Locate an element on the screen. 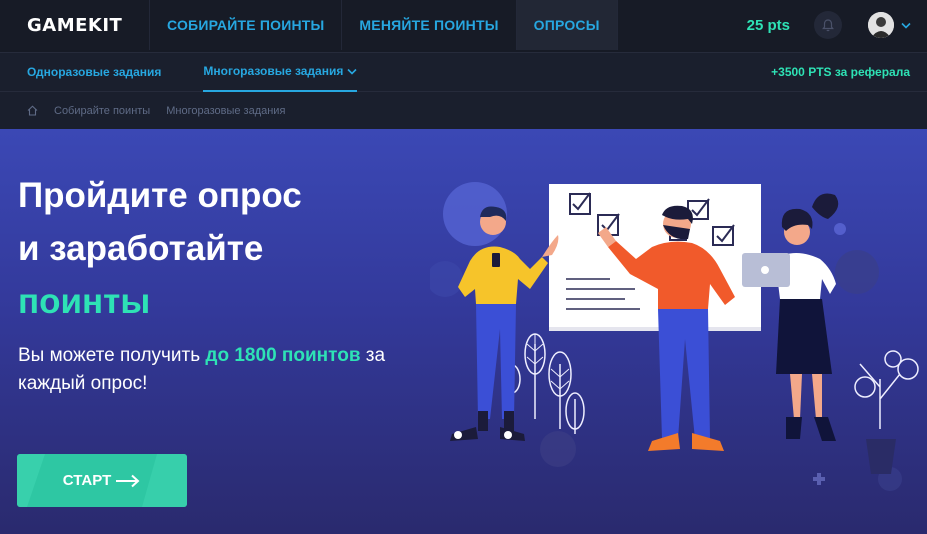 The width and height of the screenshot is (927, 534). user-area: 25 pts is located at coordinates (837, 25).